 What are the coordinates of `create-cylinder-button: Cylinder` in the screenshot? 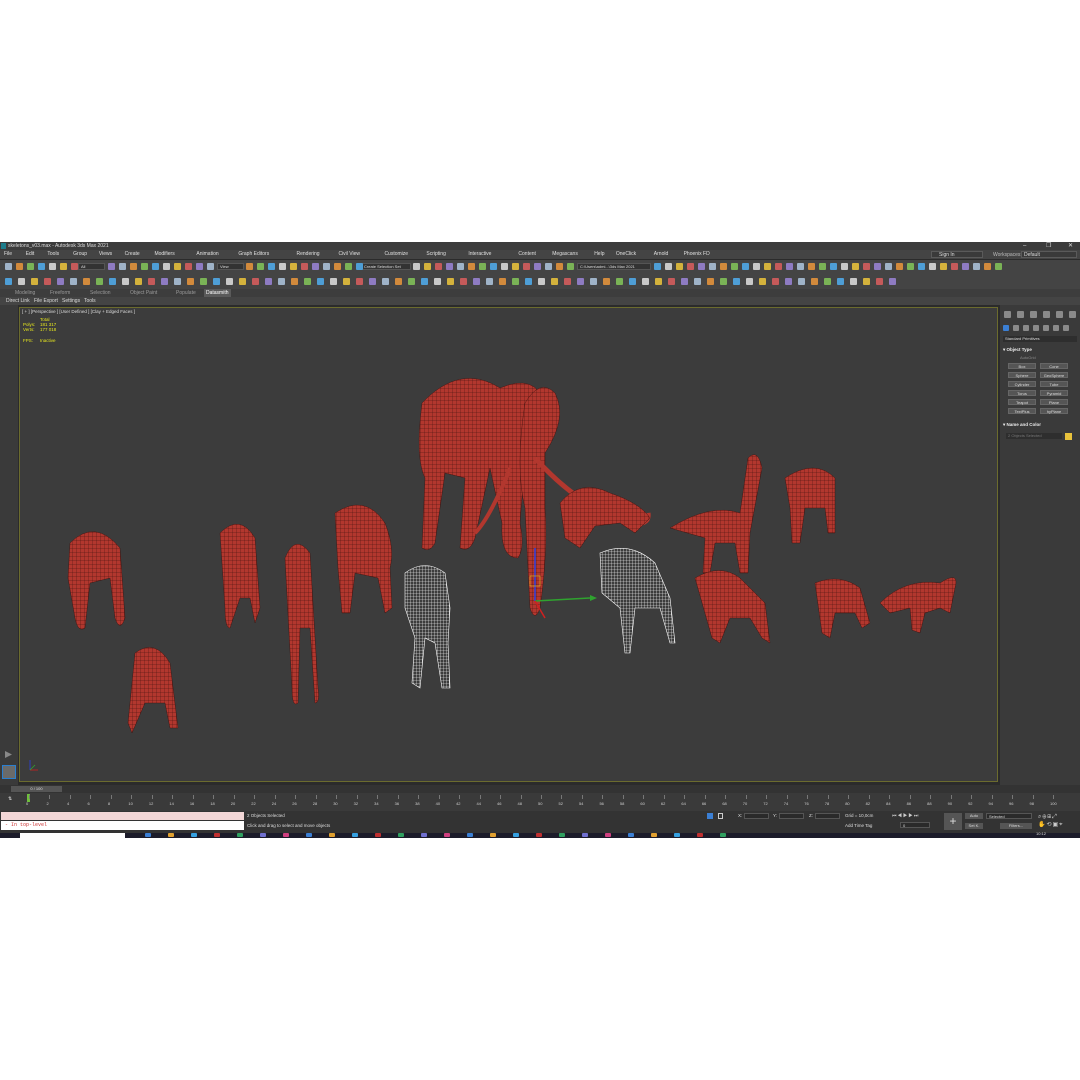 It's located at (1022, 384).